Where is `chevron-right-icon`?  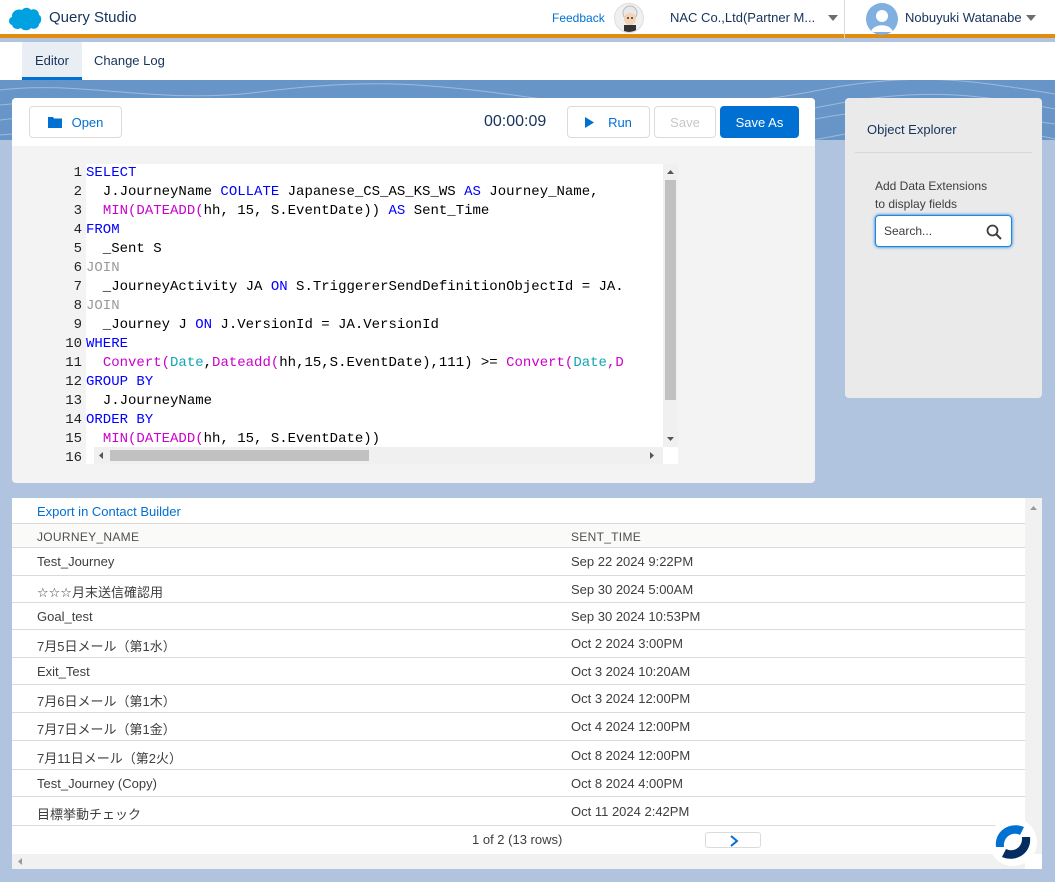
chevron-right-icon is located at coordinates (734, 841).